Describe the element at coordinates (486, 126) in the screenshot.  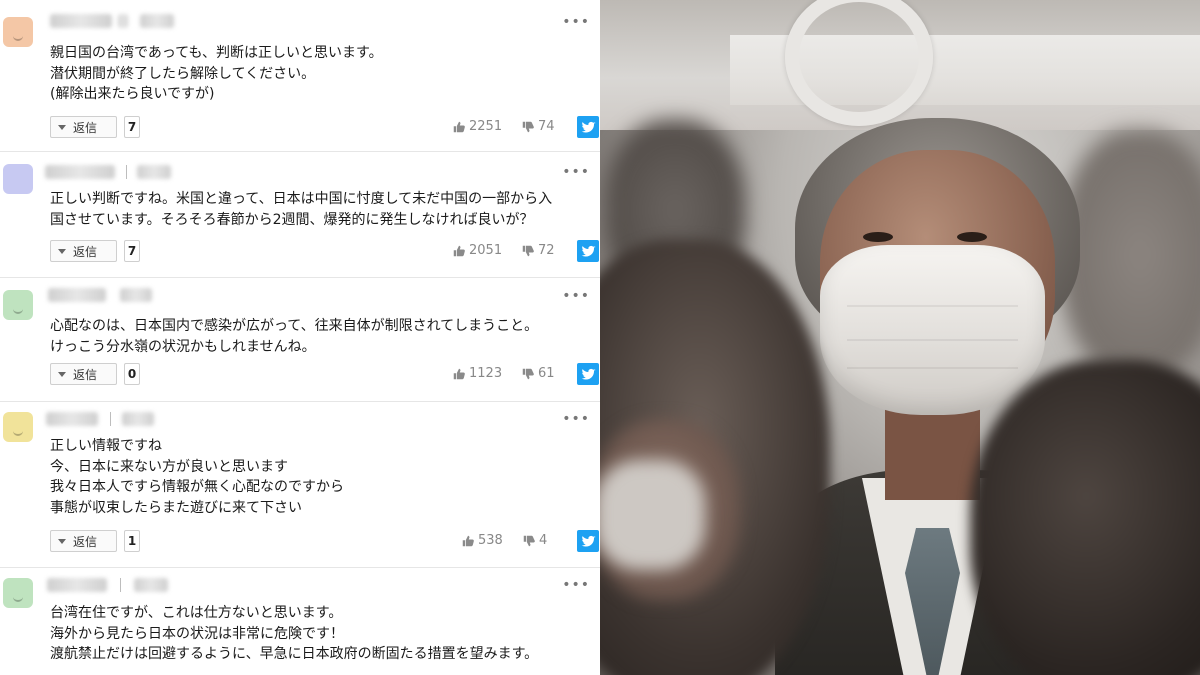
I see `like-count: 2251` at that location.